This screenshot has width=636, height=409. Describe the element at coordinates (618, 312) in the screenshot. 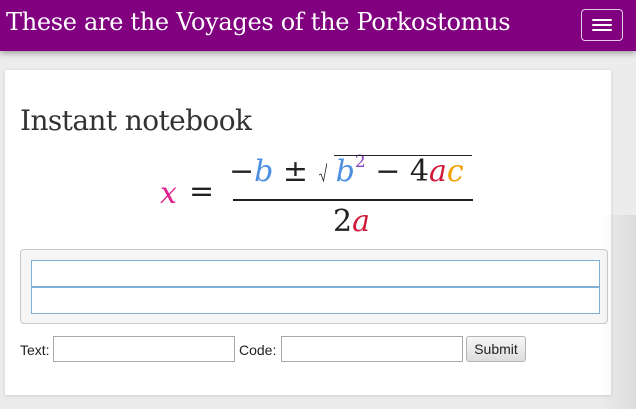

I see `edge-shadow` at that location.